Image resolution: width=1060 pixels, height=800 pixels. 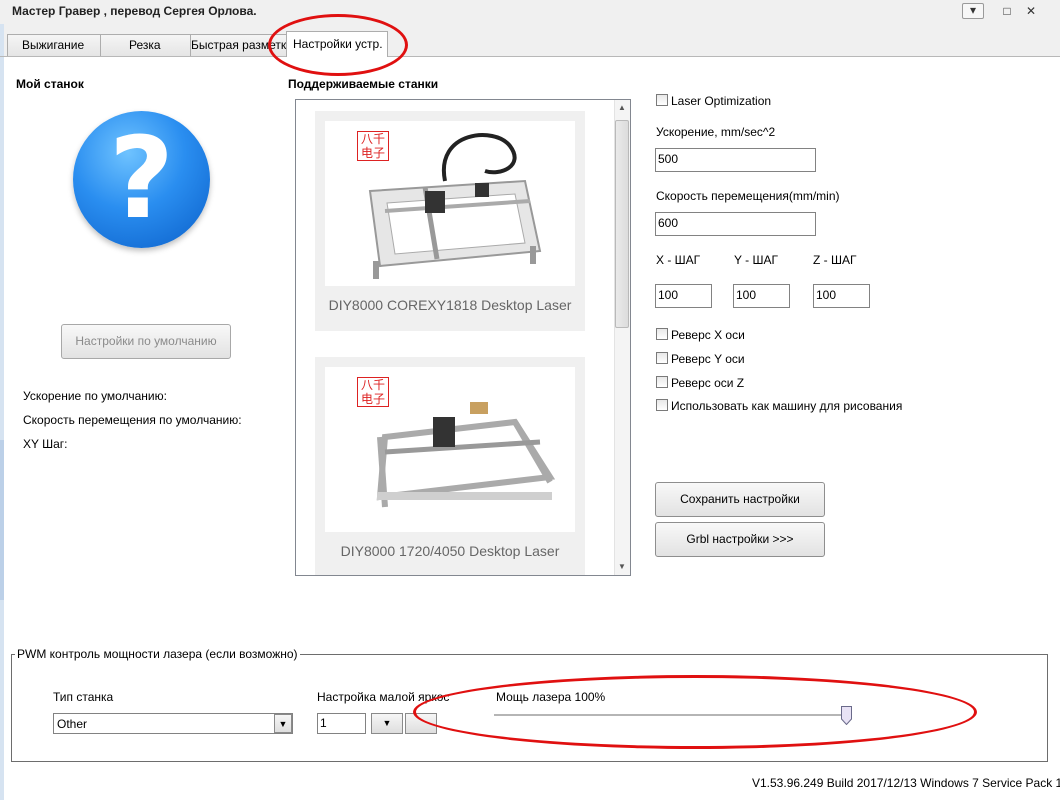 I want to click on drawing-machine-label: Использовать как машину для рисования, so click(x=787, y=406).